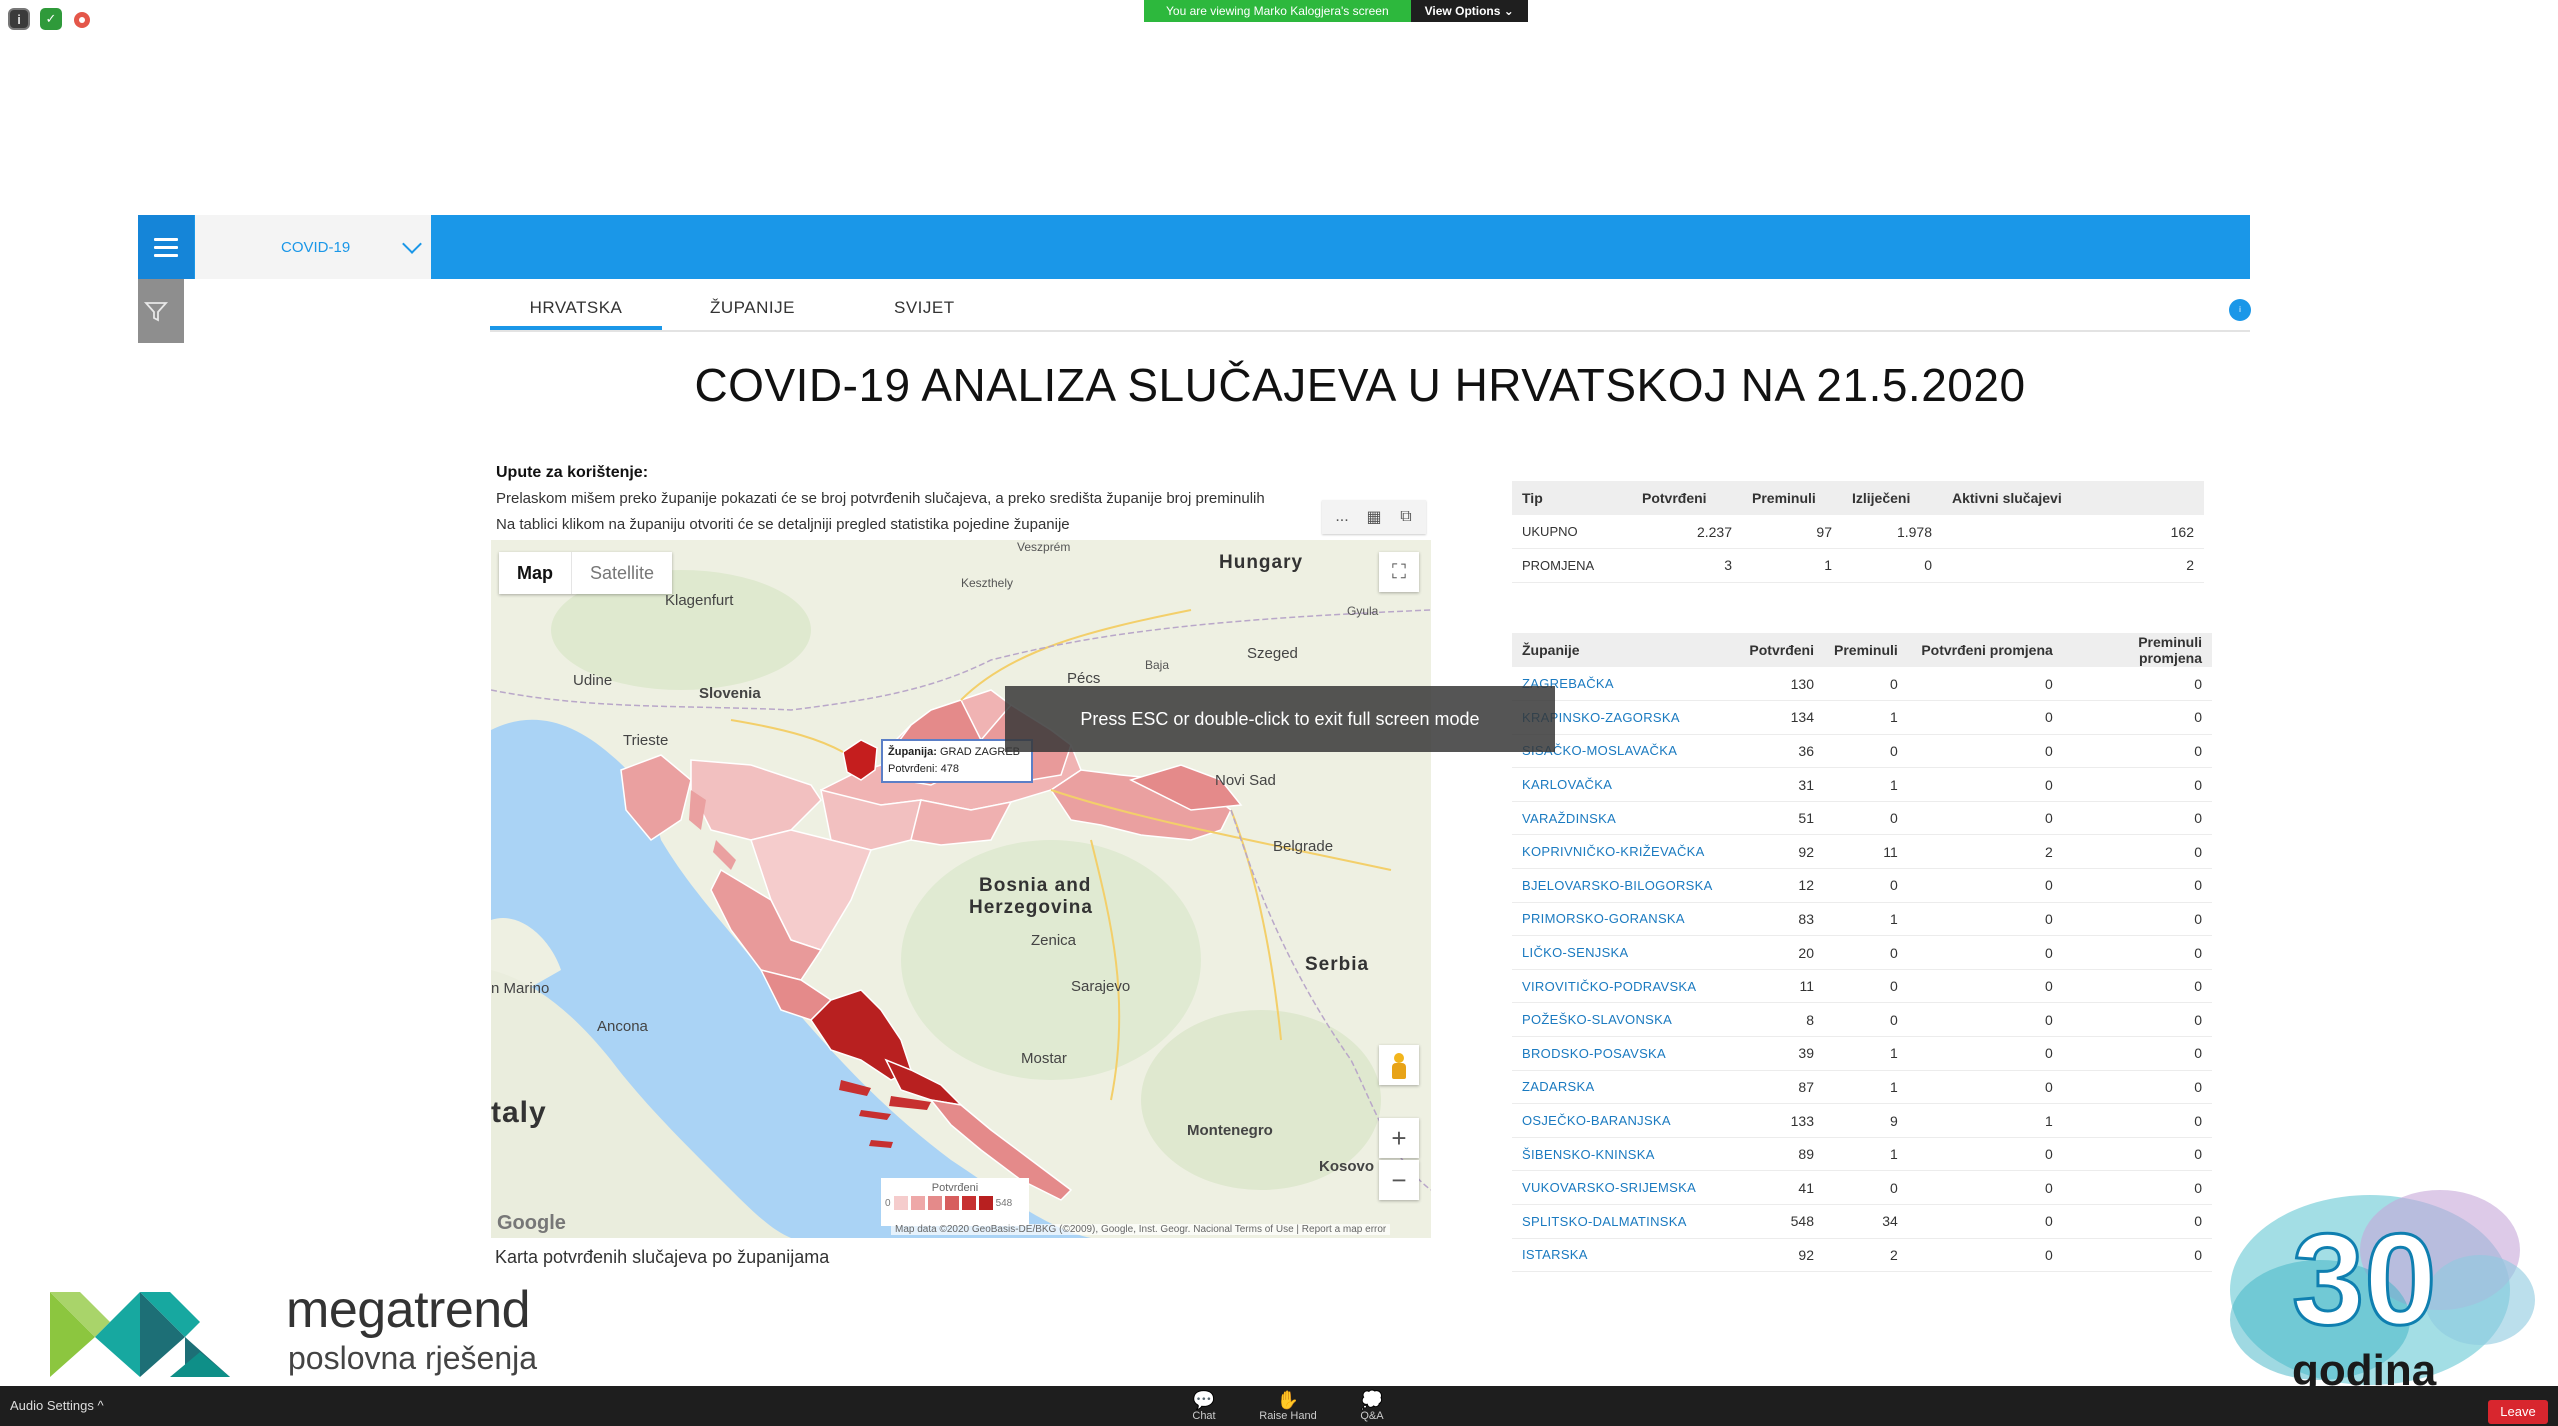 This screenshot has height=1426, width=2558. What do you see at coordinates (1623, 1187) in the screenshot?
I see `county-name-link: VUKOVARSKO-SRIJEMSKA` at bounding box center [1623, 1187].